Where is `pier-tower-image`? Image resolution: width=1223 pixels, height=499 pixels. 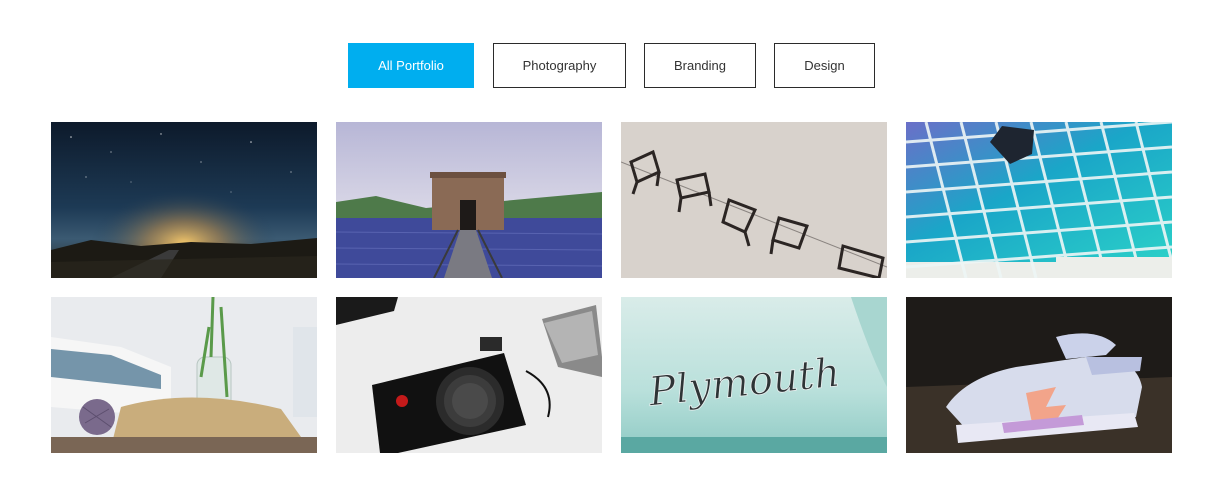
pier-tower-image is located at coordinates (469, 200).